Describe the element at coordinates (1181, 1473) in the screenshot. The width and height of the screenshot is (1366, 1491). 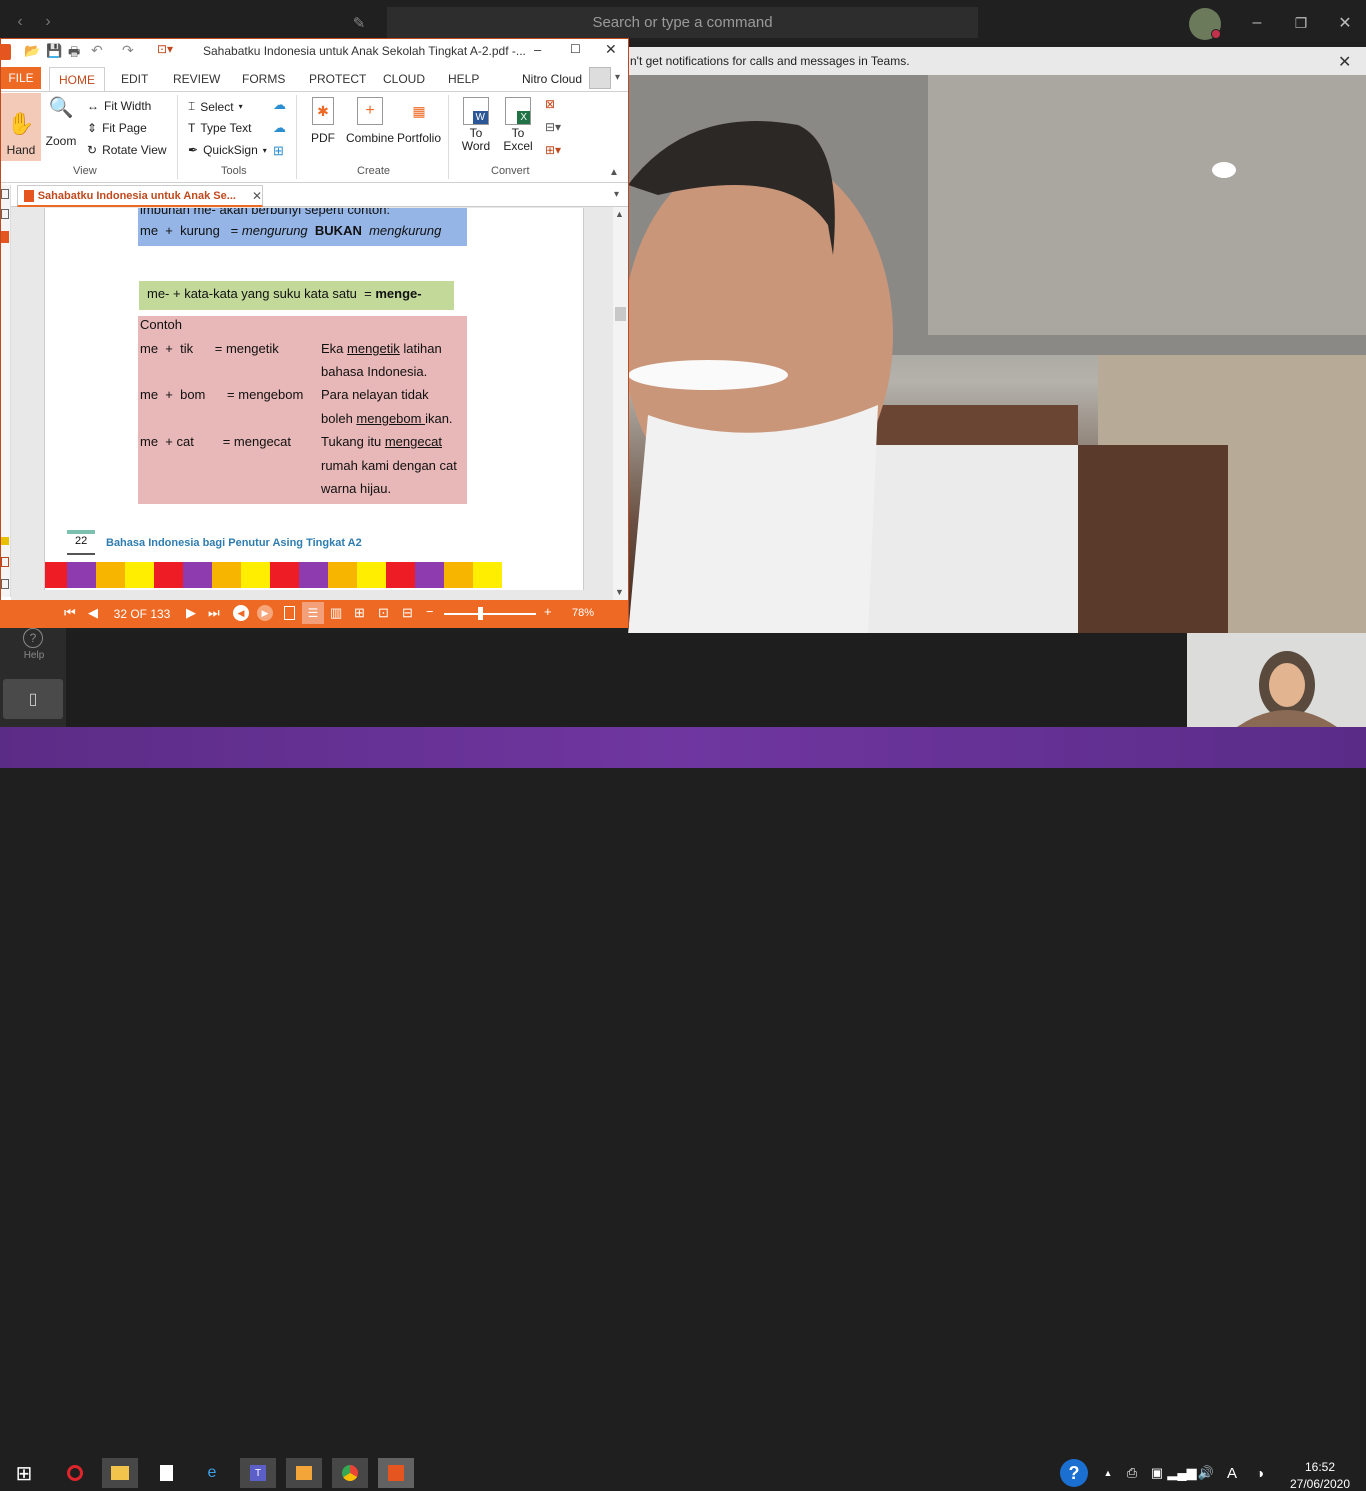
I see `wifi-icon: ▂▄▆` at that location.